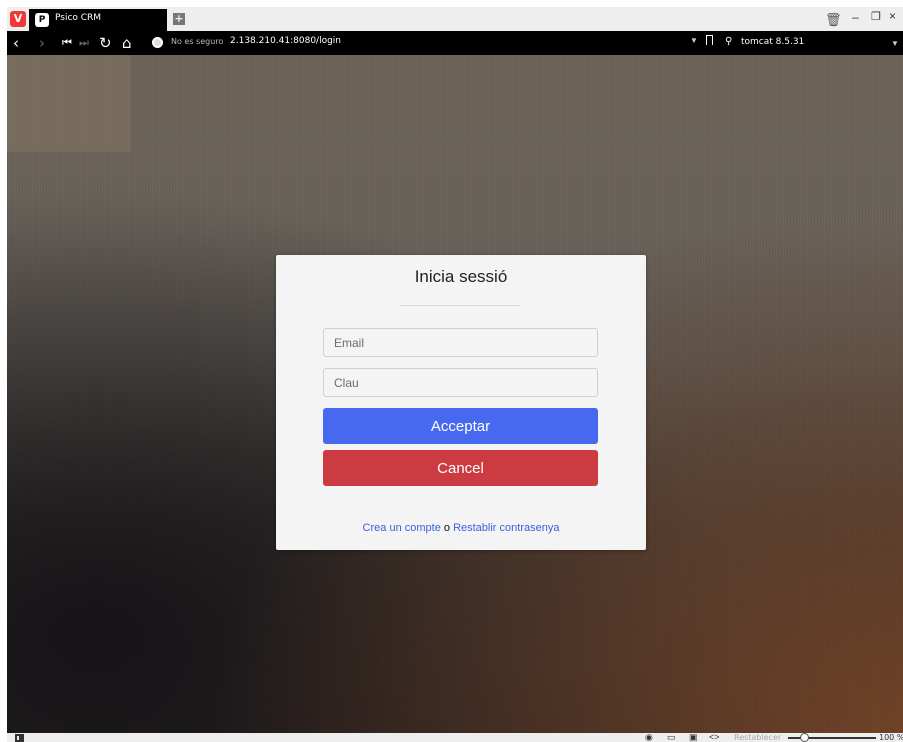  I want to click on rewind-icon: ⏮, so click(67, 43).